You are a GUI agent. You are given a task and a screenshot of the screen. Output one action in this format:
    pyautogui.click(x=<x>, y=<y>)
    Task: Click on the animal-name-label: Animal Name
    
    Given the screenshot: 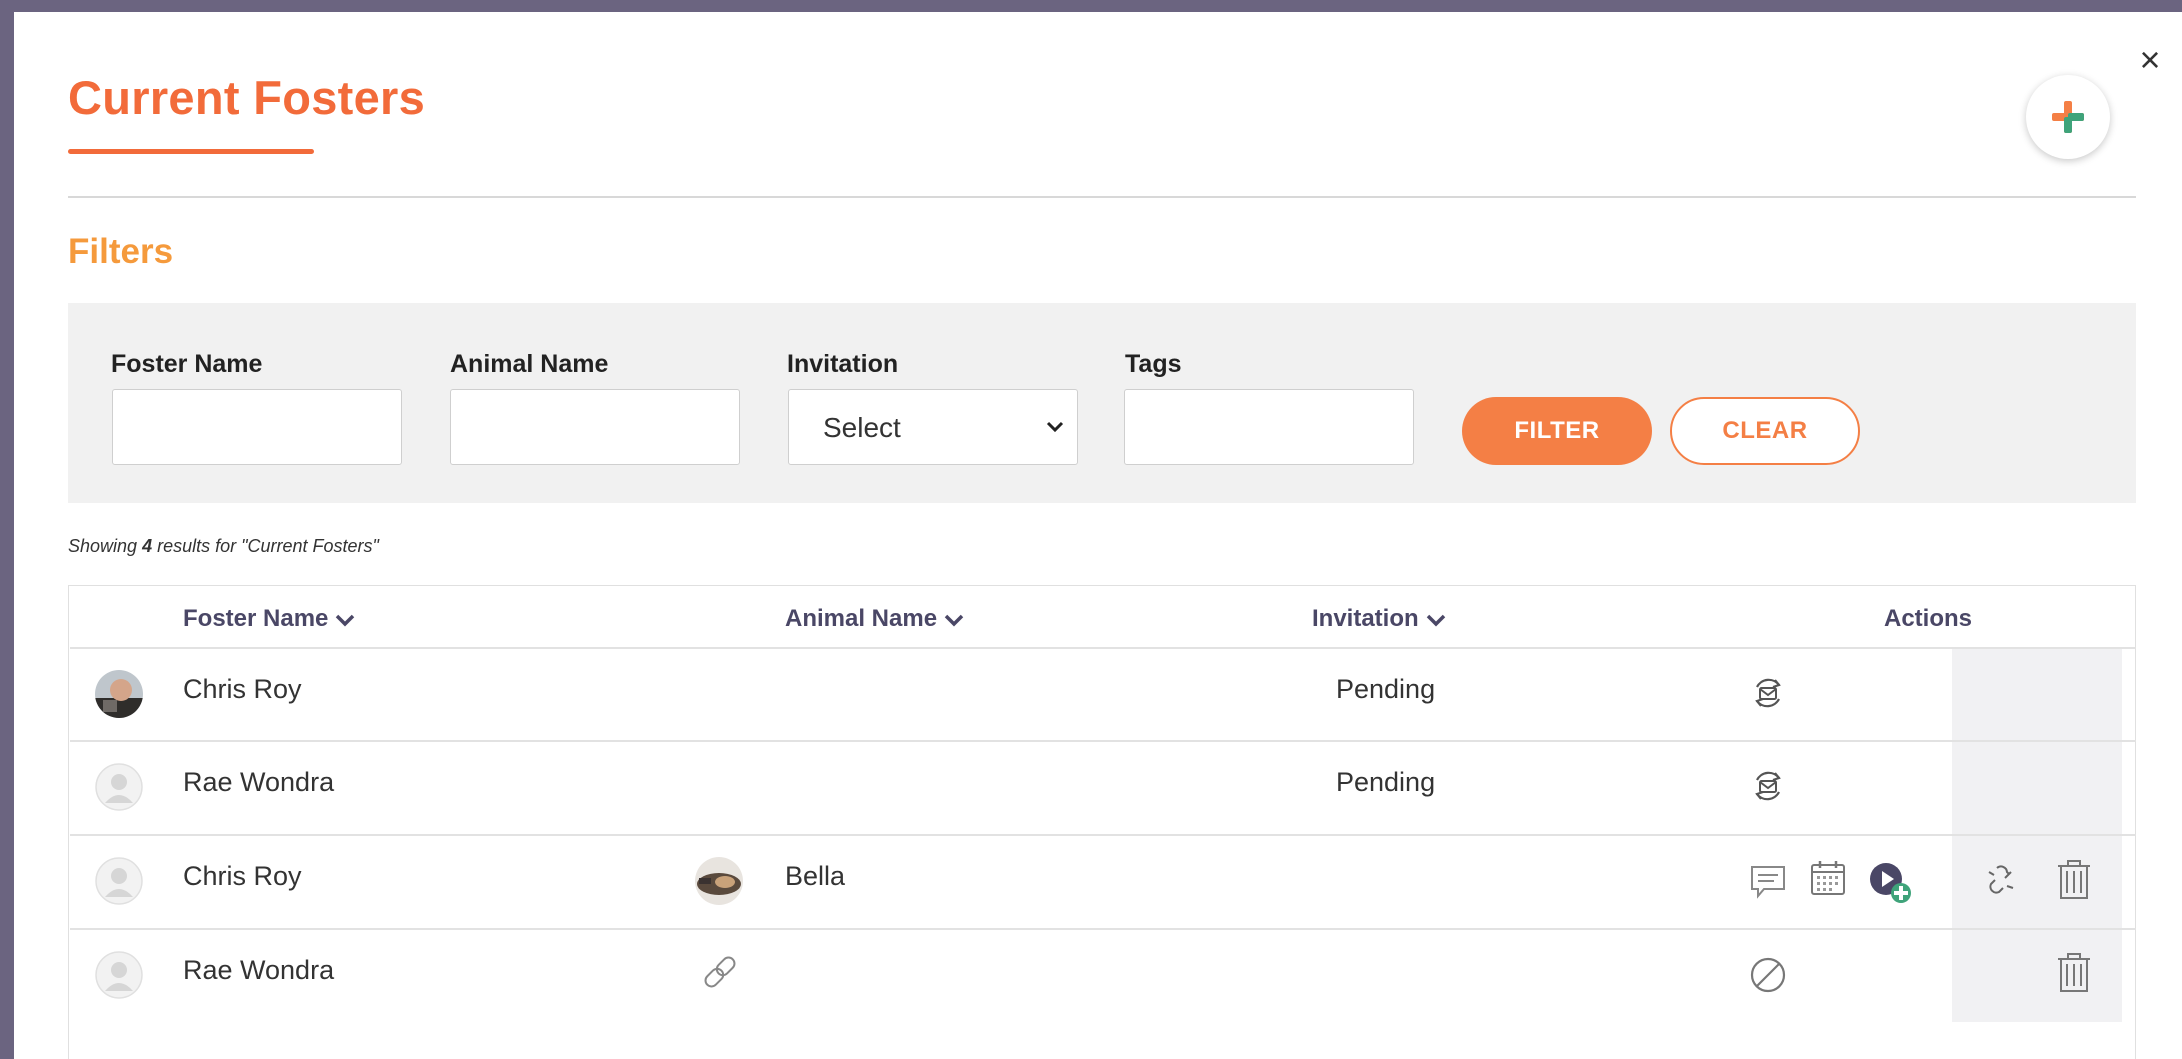 What is the action you would take?
    pyautogui.click(x=529, y=364)
    